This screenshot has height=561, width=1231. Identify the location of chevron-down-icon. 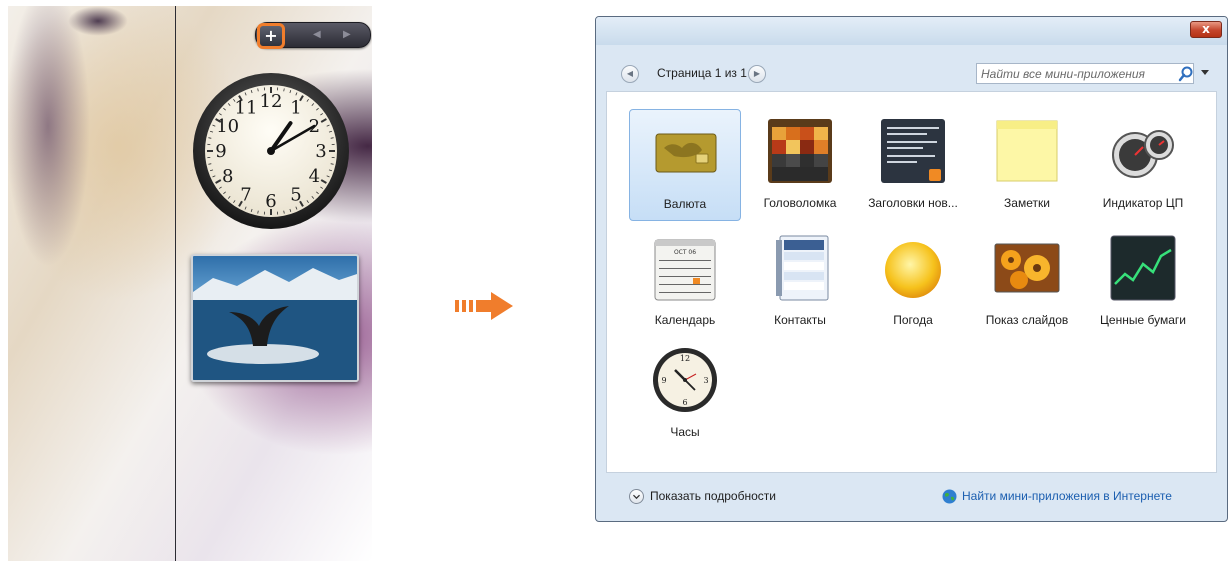
(636, 496).